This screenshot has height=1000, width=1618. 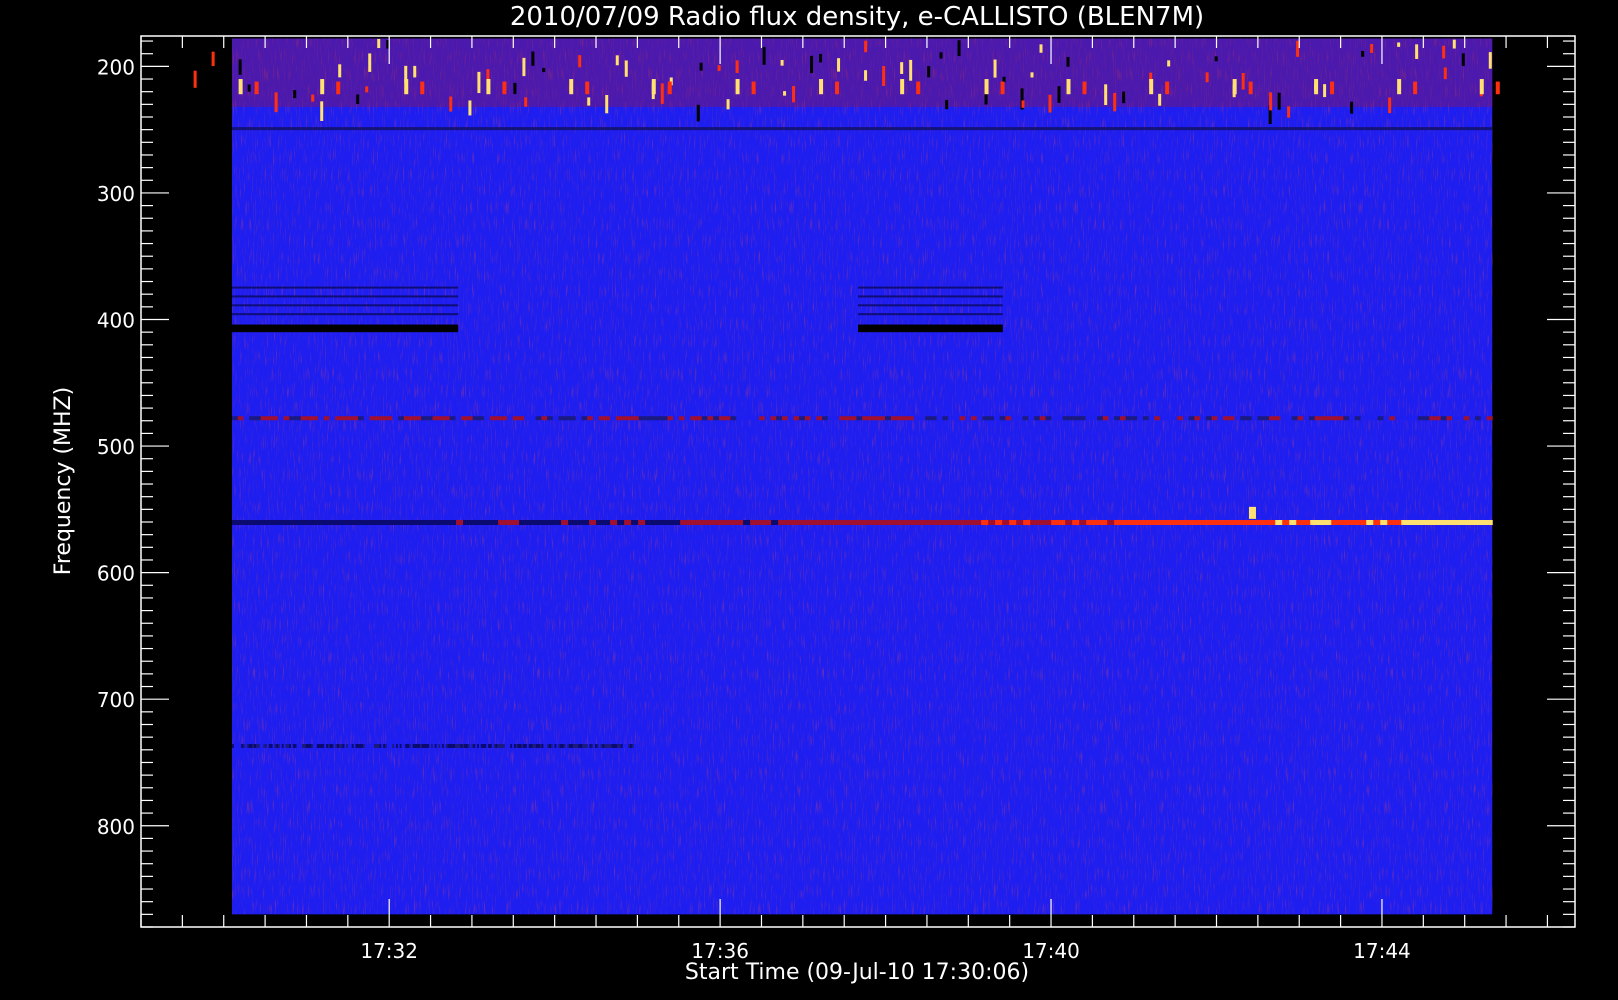 I want to click on x-tick-label: 17:32, so click(x=389, y=951).